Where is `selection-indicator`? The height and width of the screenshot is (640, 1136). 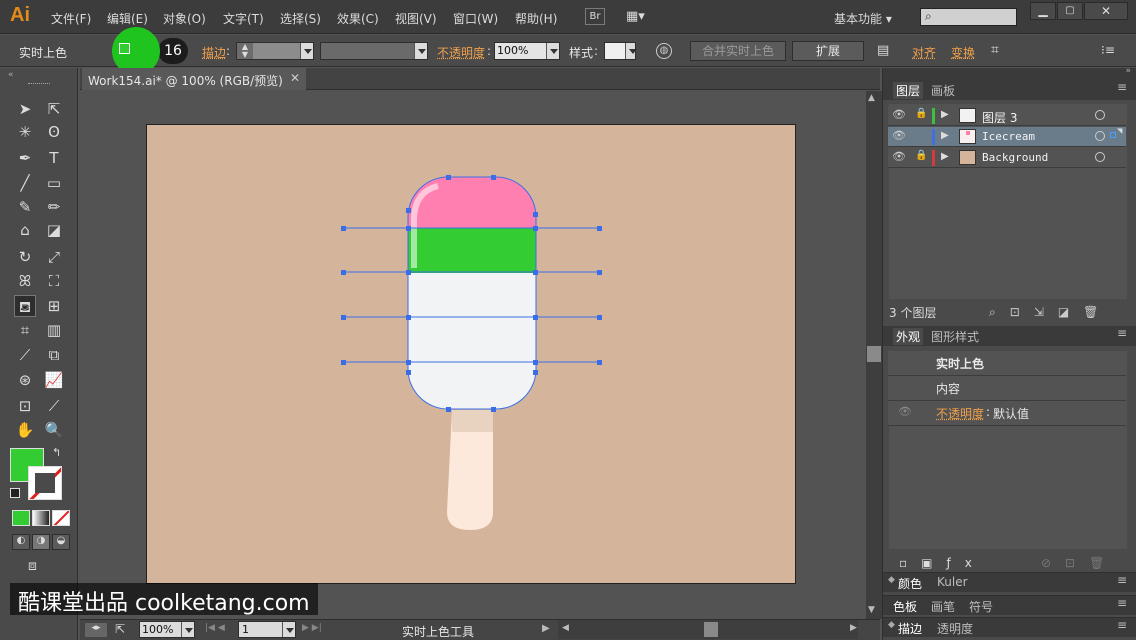
selection-indicator is located at coordinates (1113, 135).